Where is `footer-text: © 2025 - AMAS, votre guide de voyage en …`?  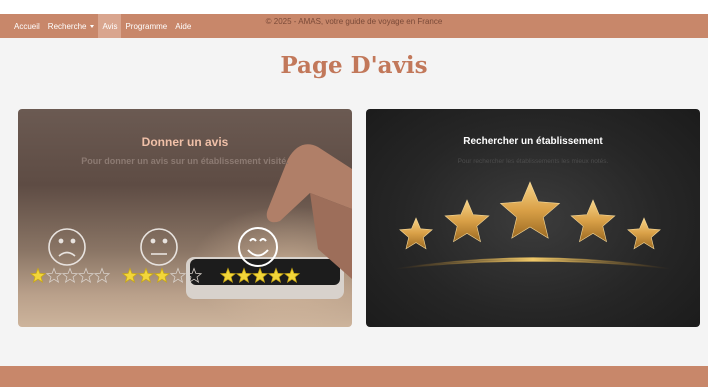 footer-text: © 2025 - AMAS, votre guide de voyage en … is located at coordinates (354, 21).